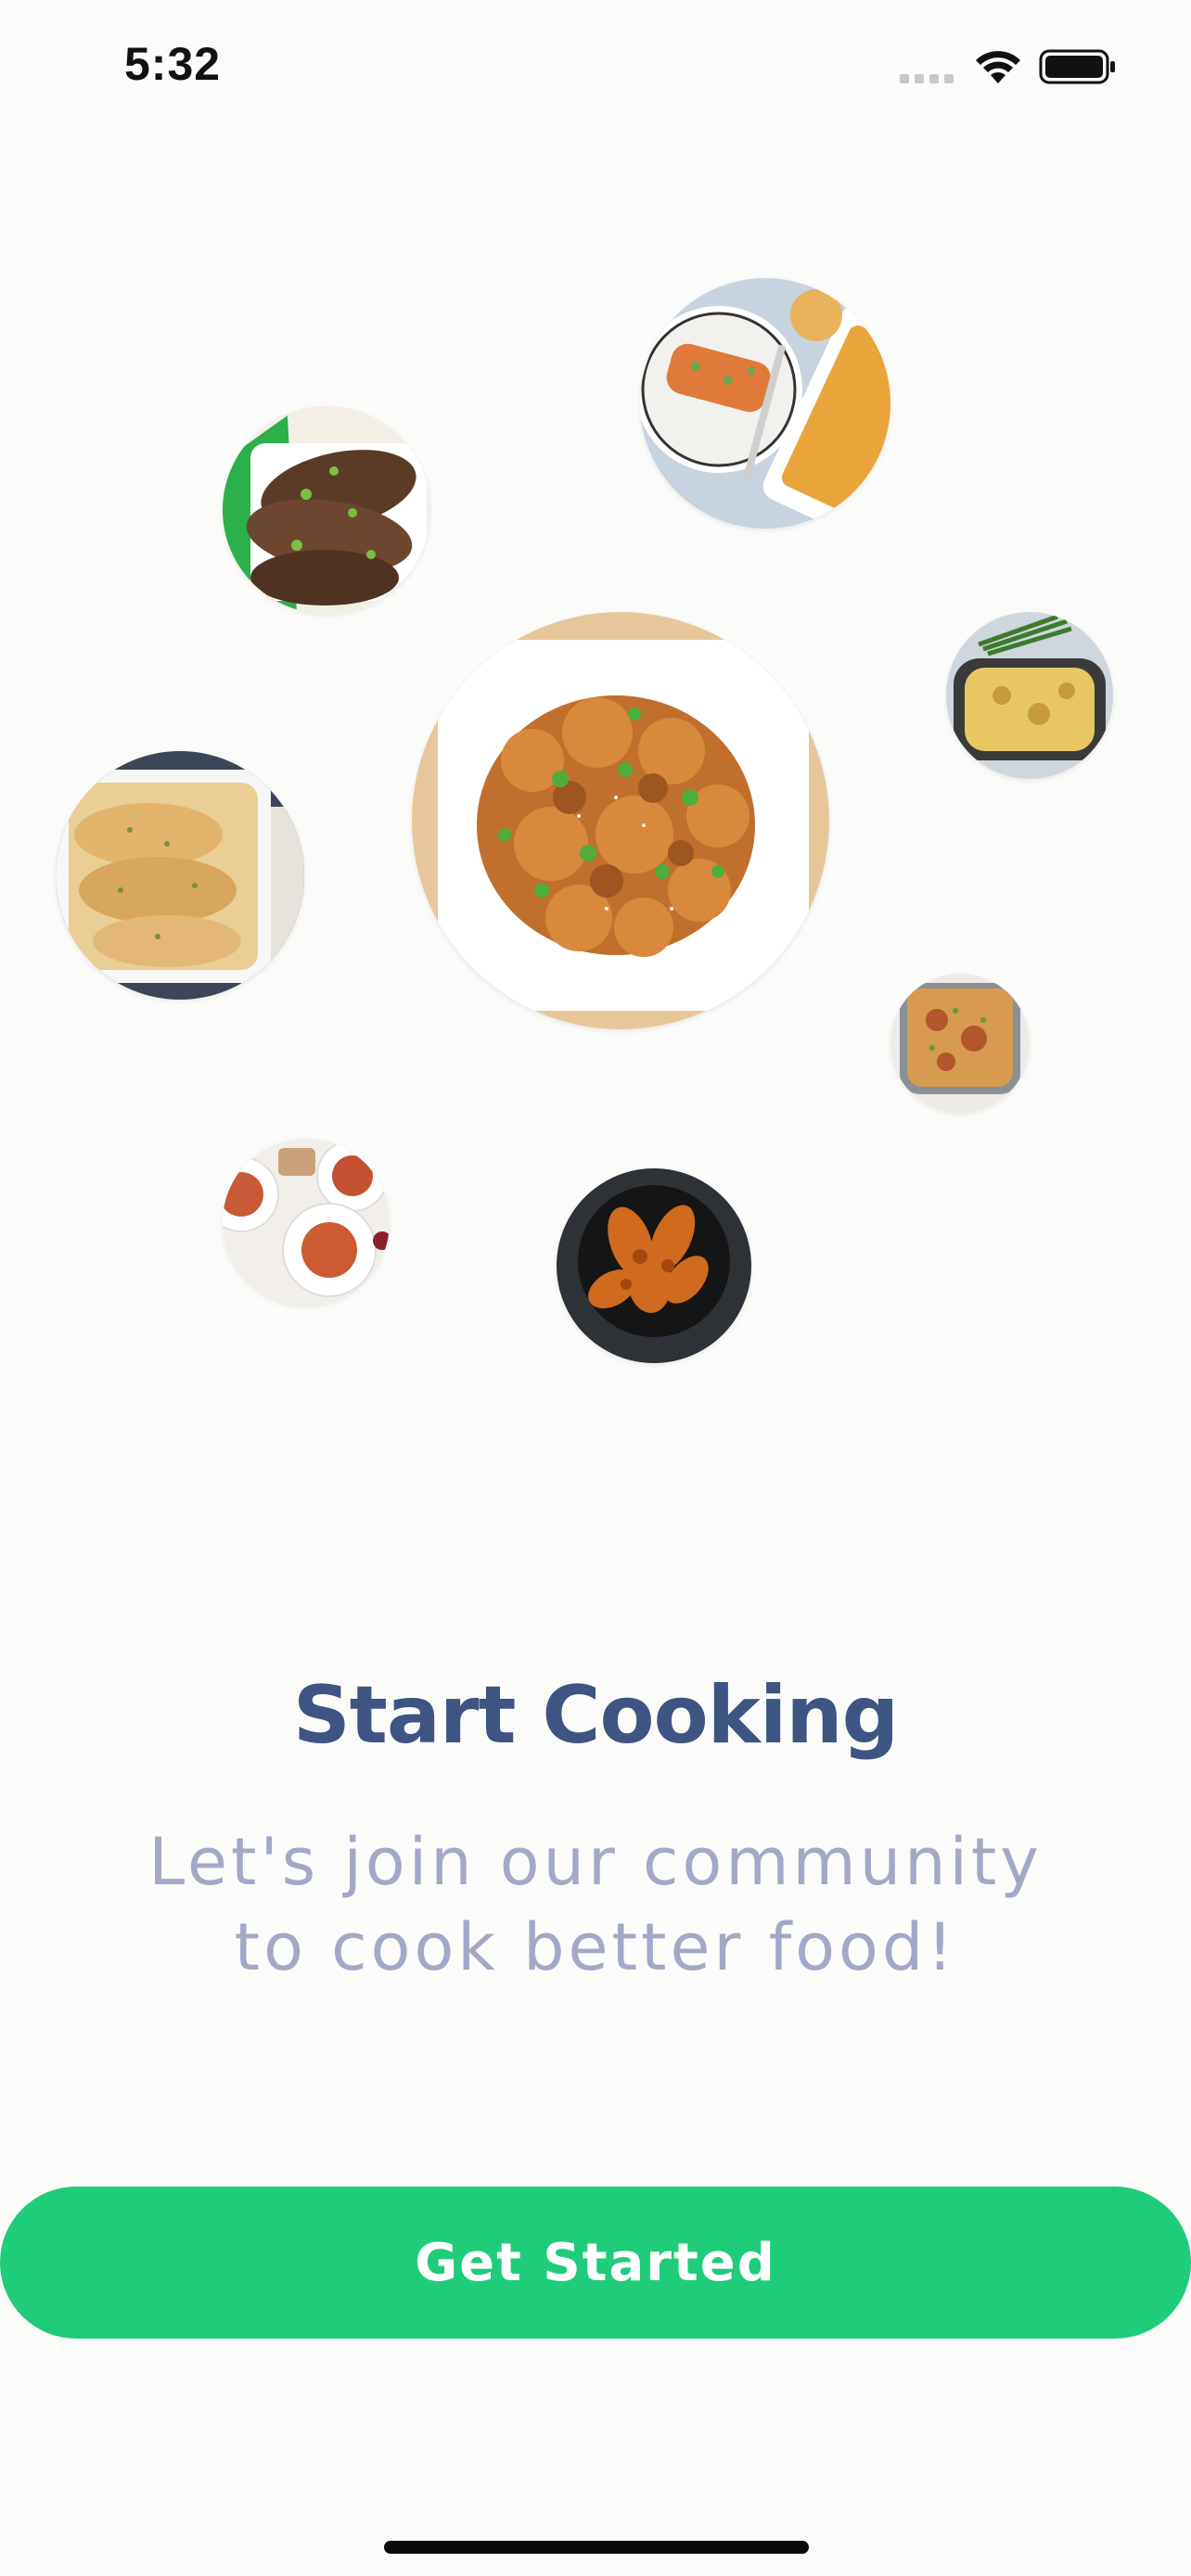  What do you see at coordinates (765, 403) in the screenshot?
I see `food-photo-enchiladas` at bounding box center [765, 403].